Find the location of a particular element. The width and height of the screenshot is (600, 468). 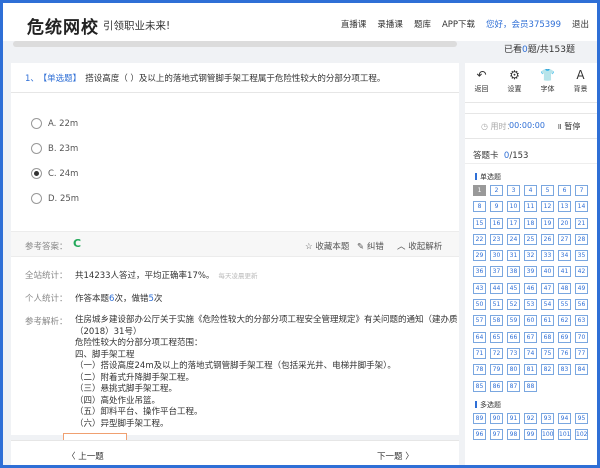

nav-live-course: 直播课 is located at coordinates (354, 24).